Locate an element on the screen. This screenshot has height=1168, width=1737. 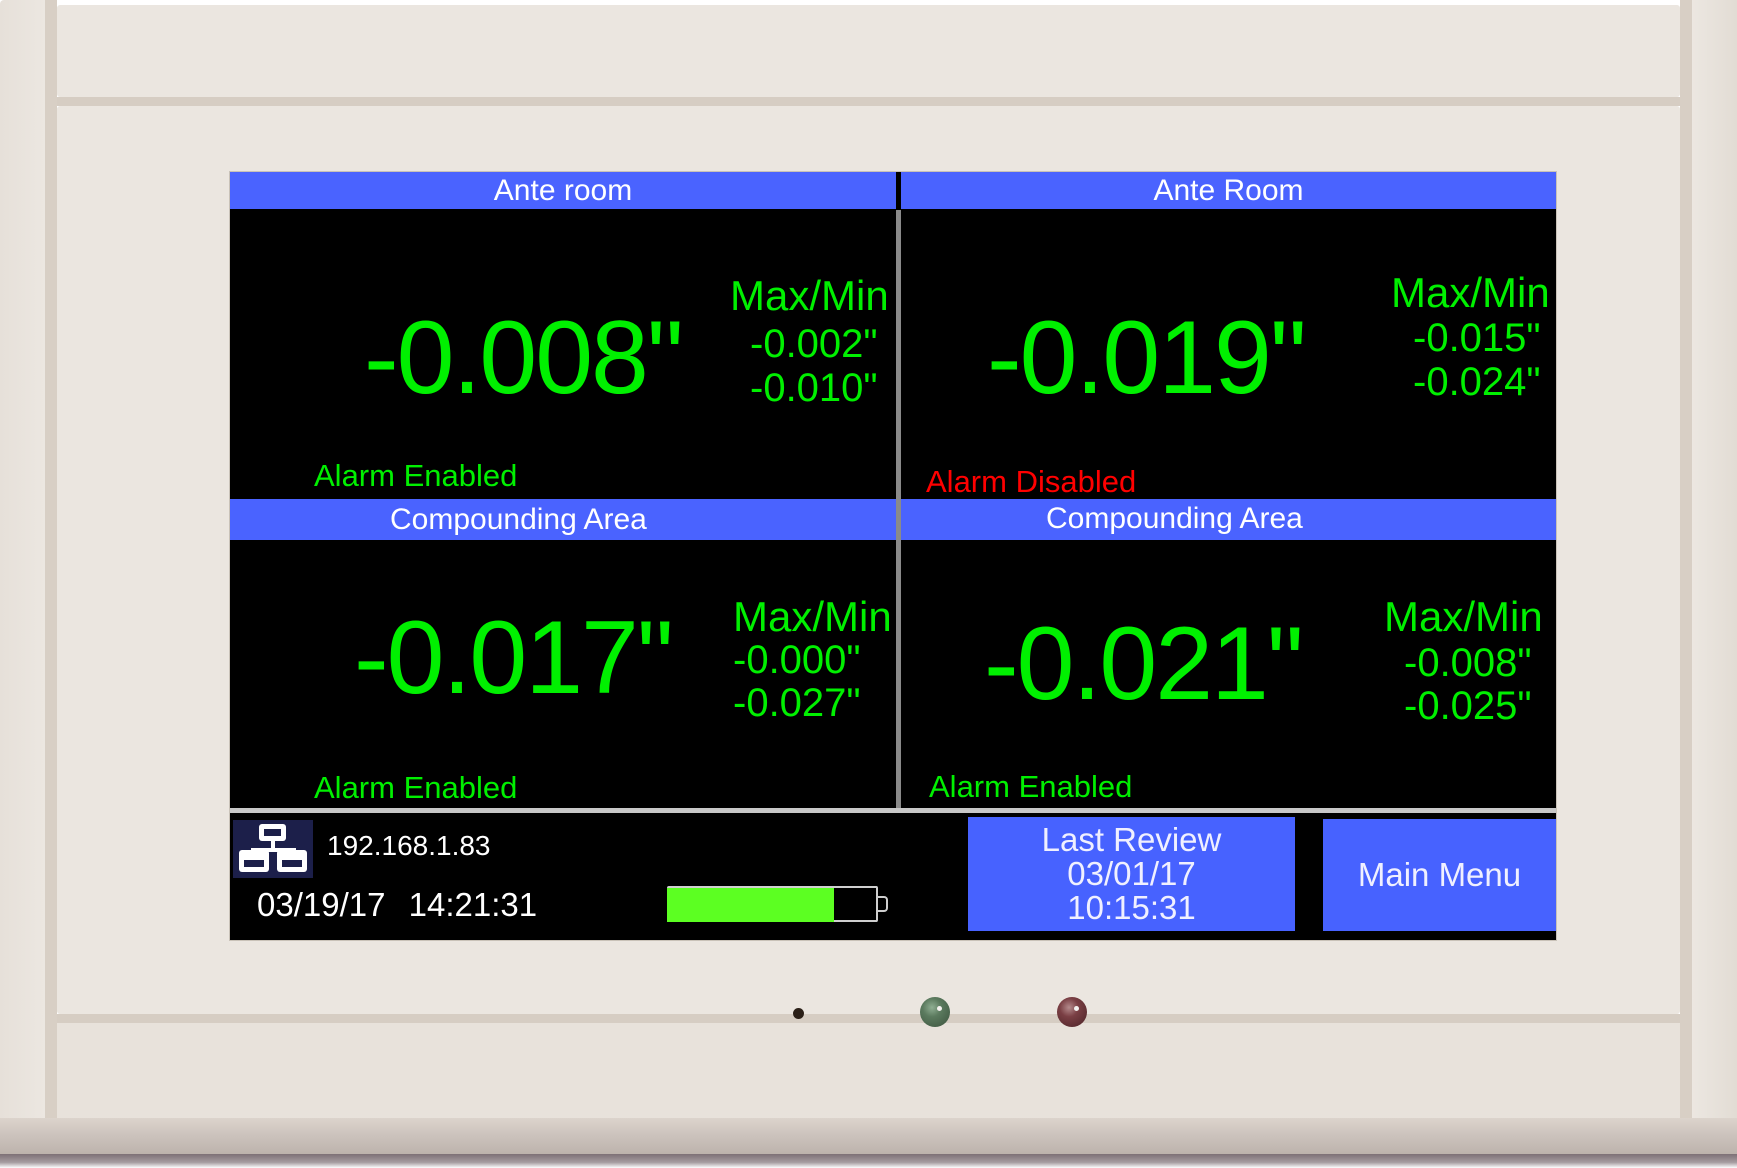
last-review-button: Last Review 03/01/17 10:15:31 is located at coordinates (1131, 874).